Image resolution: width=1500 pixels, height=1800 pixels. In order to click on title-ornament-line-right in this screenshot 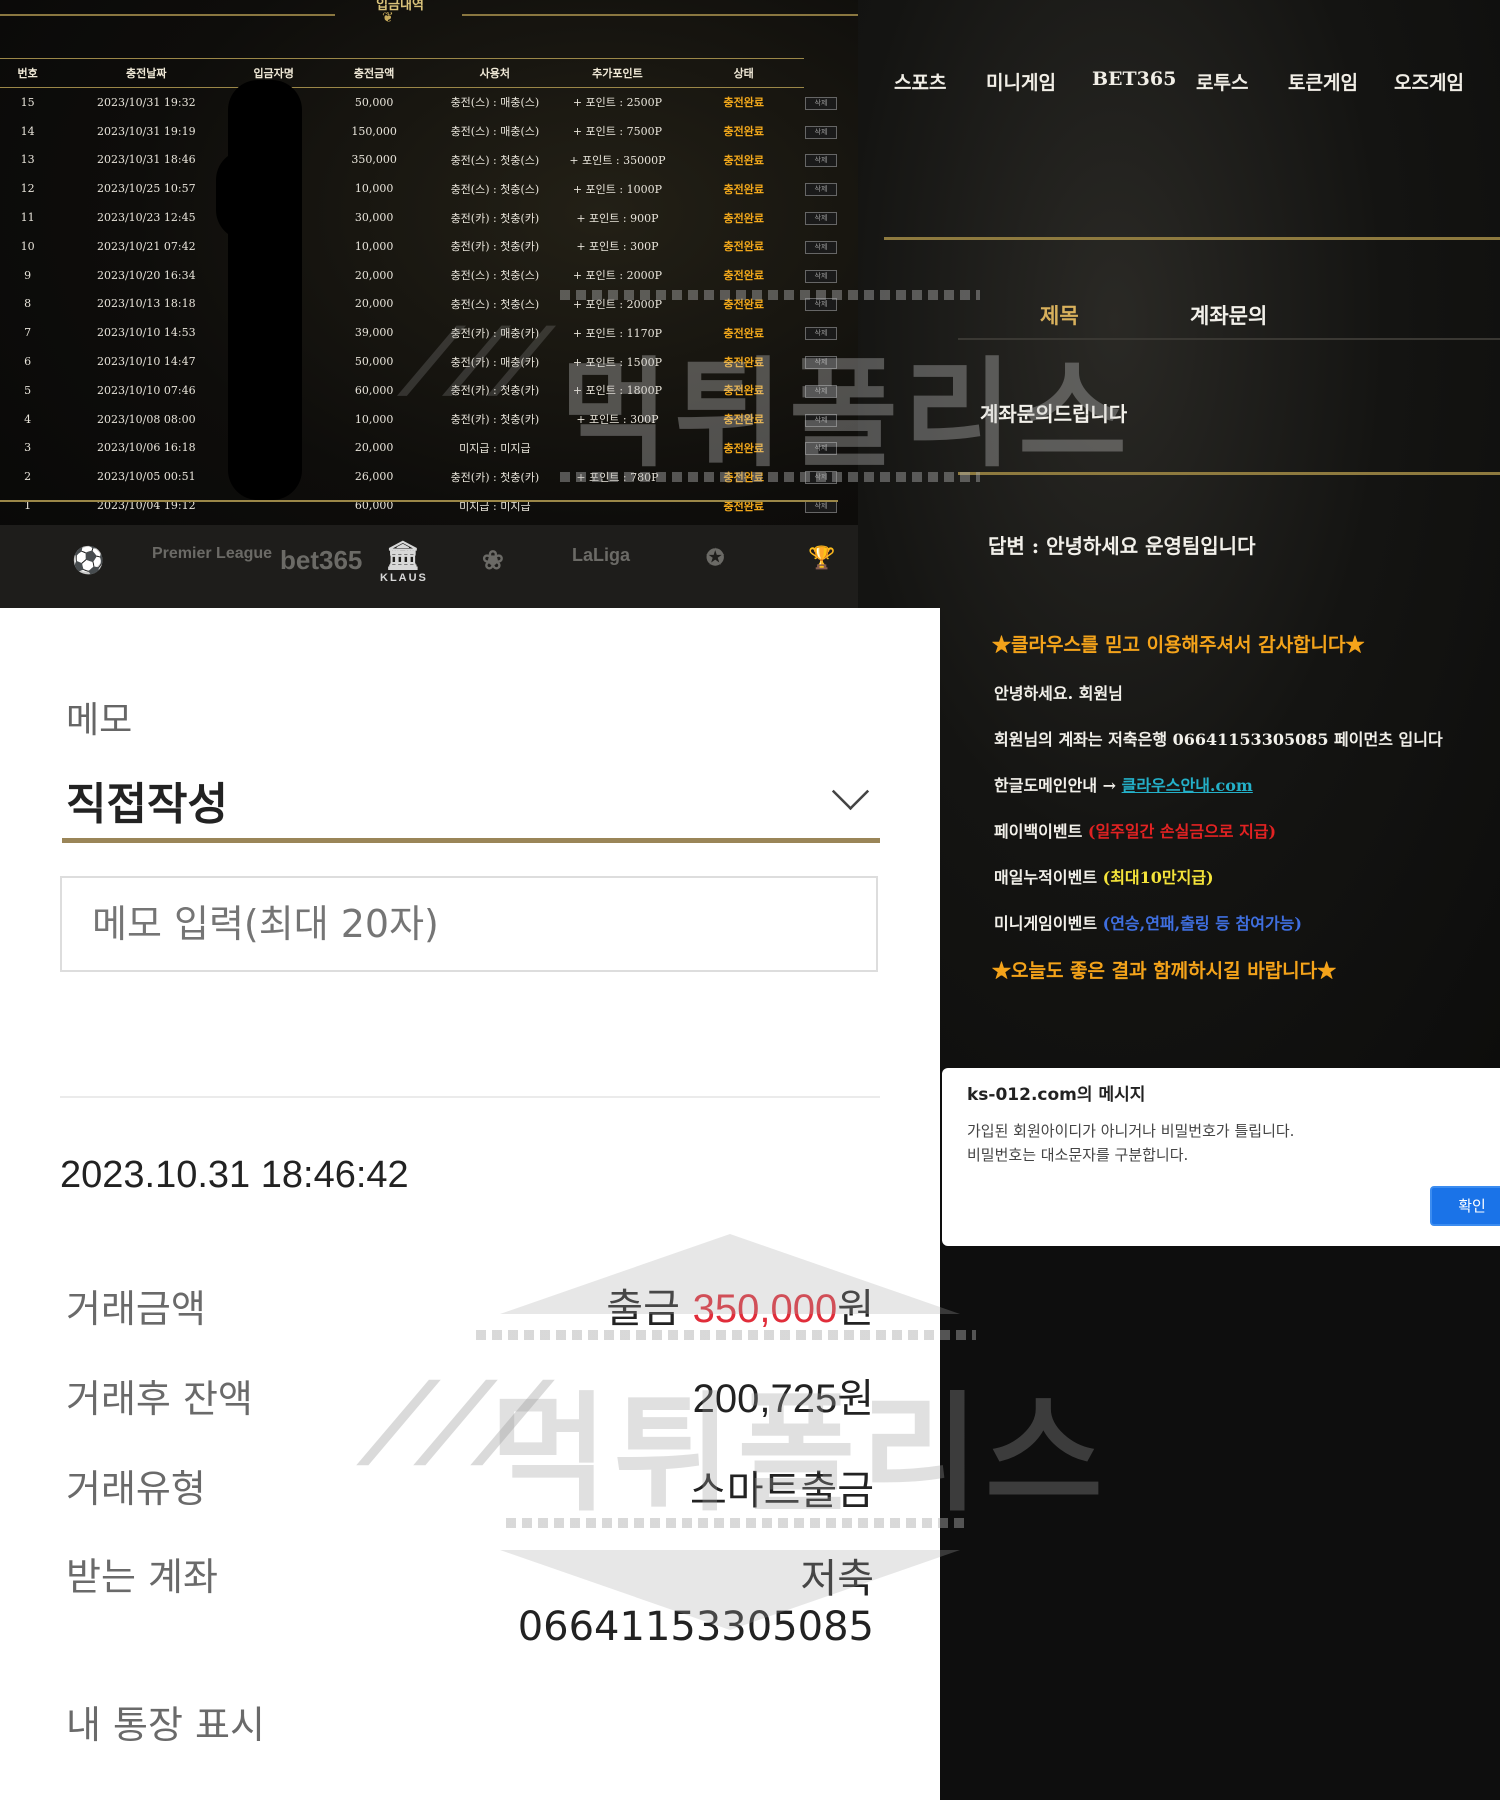, I will do `click(660, 15)`.